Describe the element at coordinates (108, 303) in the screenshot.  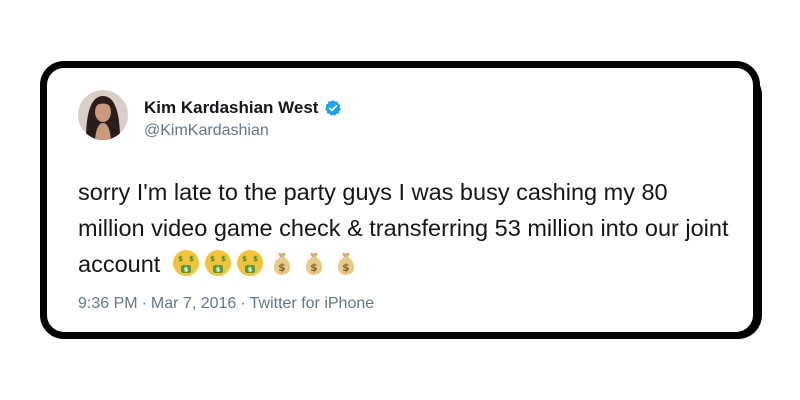
I see `tweet-time: 9:36 PM` at that location.